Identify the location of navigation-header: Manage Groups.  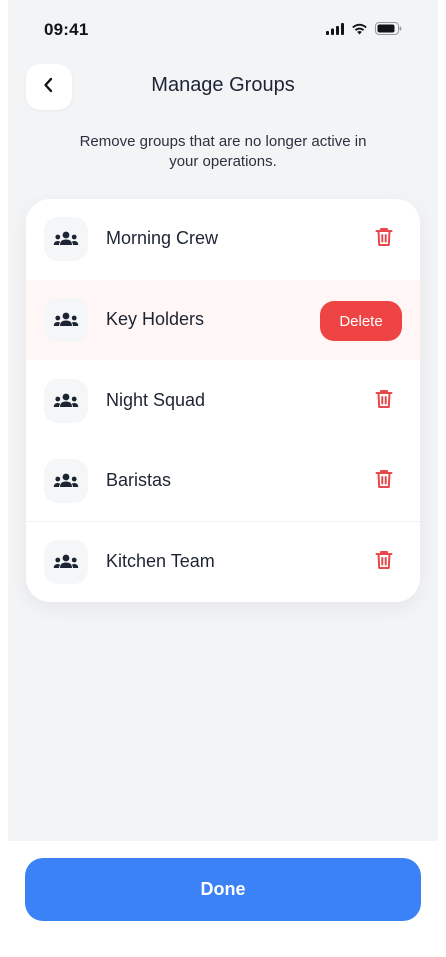
(223, 87).